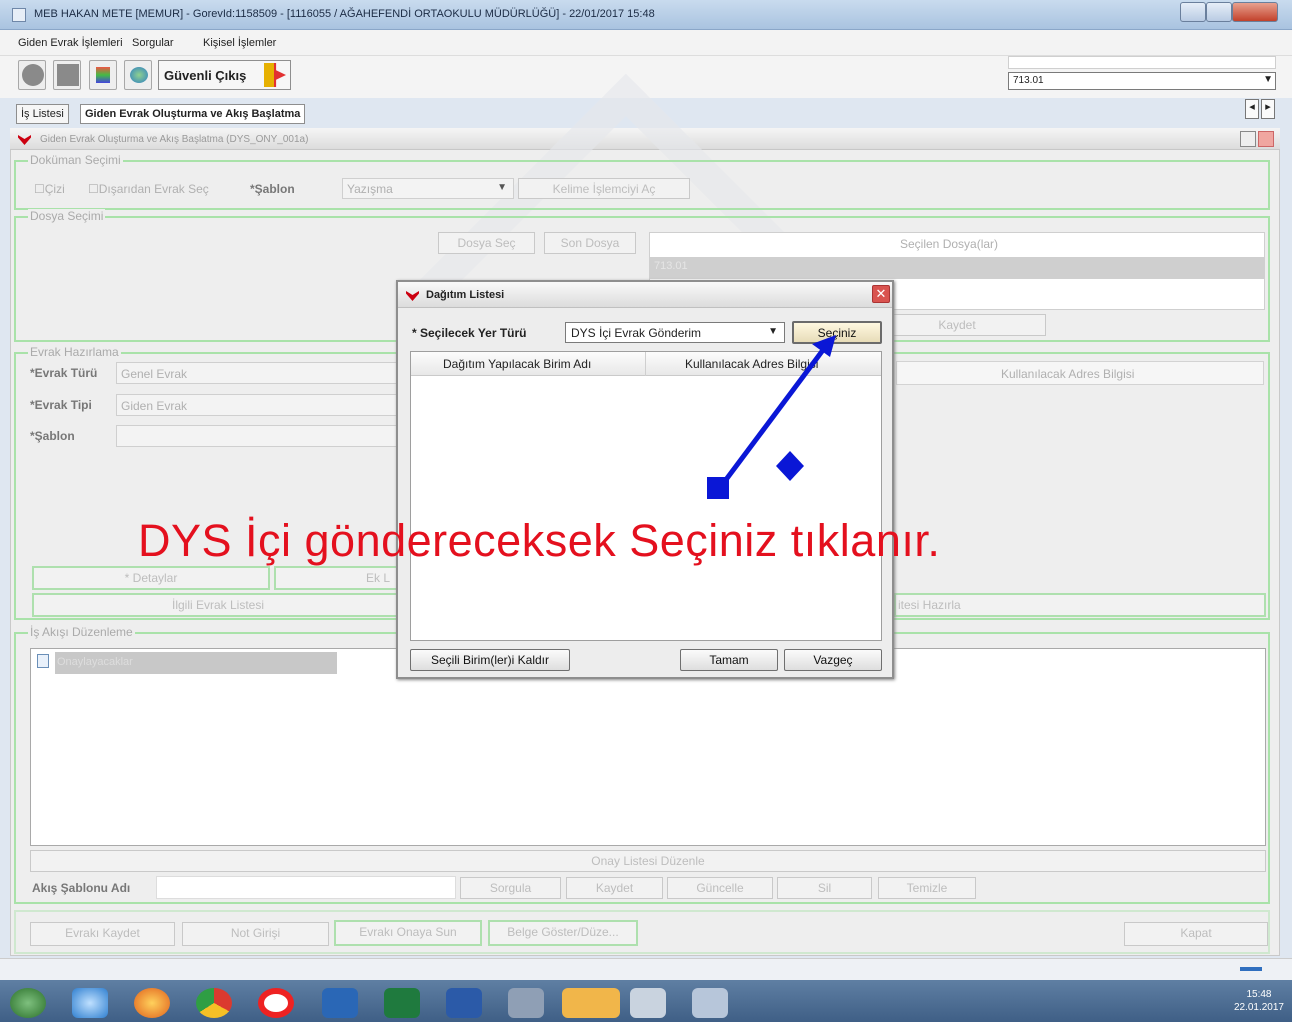 The image size is (1292, 1022). Describe the element at coordinates (340, 1003) in the screenshot. I see `outlook-icon` at that location.